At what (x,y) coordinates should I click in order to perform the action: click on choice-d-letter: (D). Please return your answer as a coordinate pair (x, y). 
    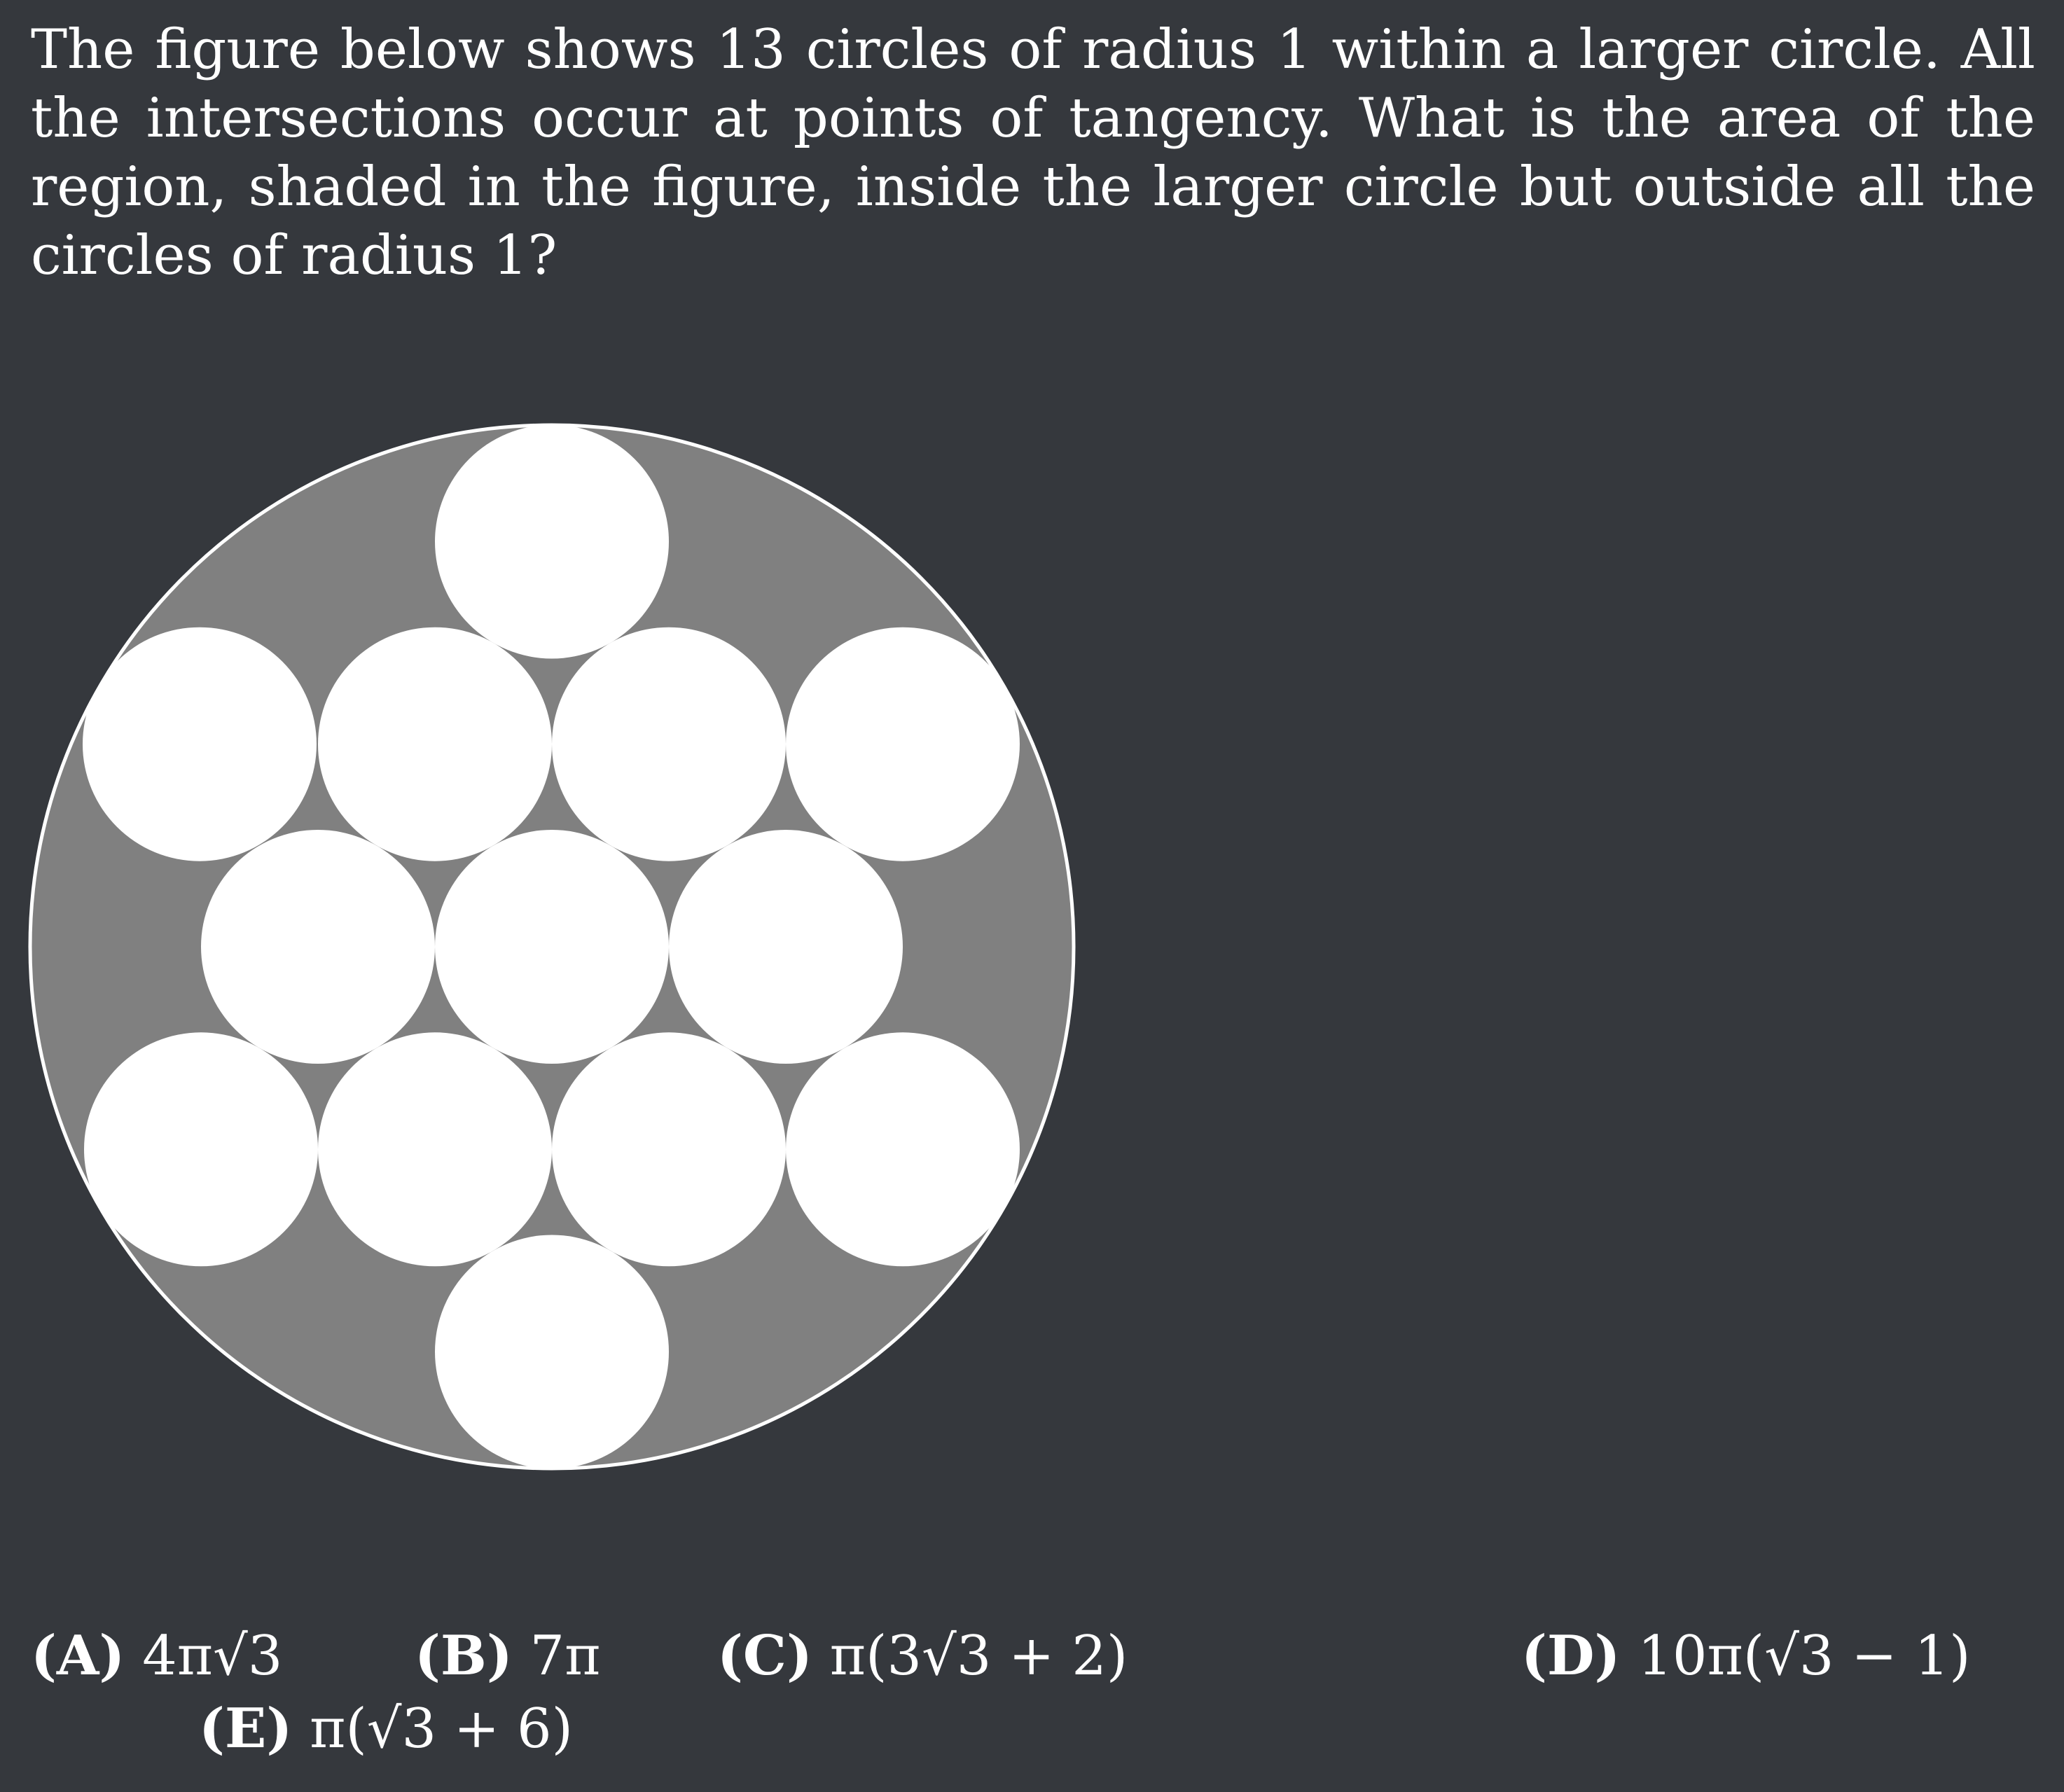
    Looking at the image, I should click on (1571, 1656).